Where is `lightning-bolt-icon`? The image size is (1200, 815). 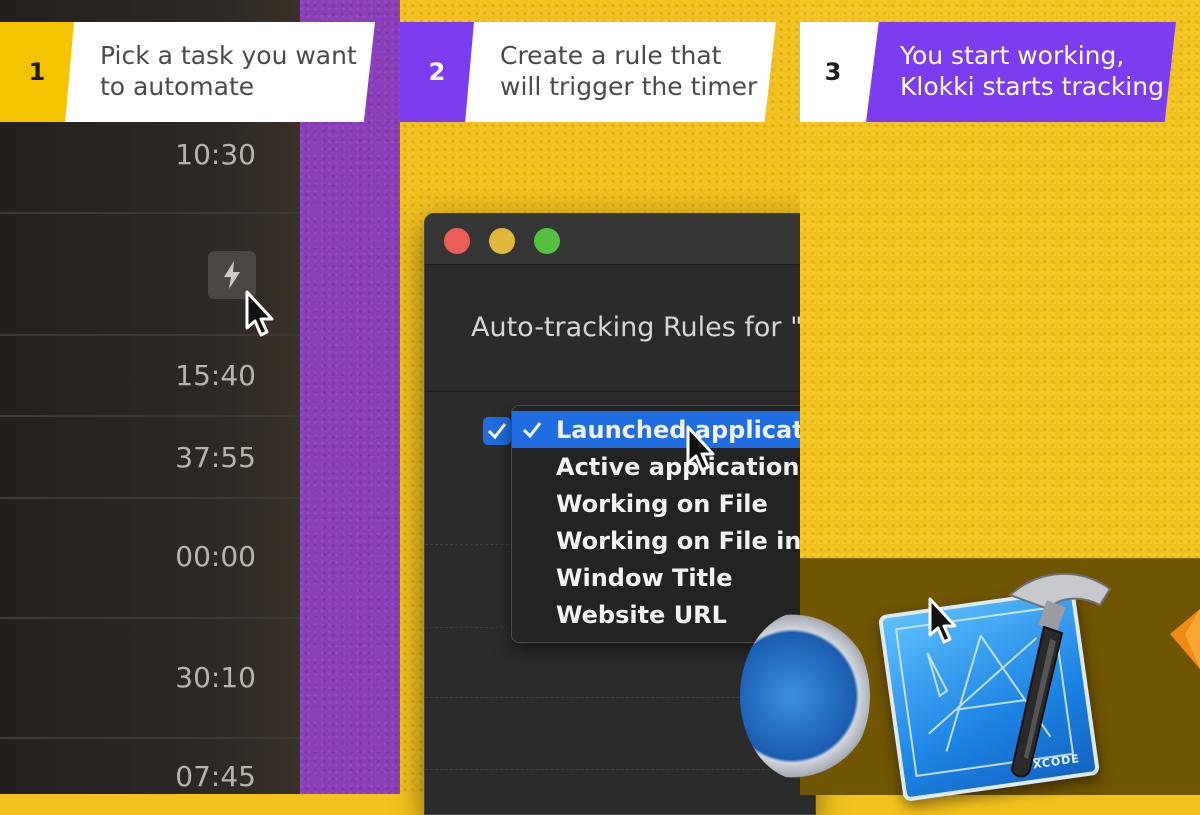 lightning-bolt-icon is located at coordinates (232, 275).